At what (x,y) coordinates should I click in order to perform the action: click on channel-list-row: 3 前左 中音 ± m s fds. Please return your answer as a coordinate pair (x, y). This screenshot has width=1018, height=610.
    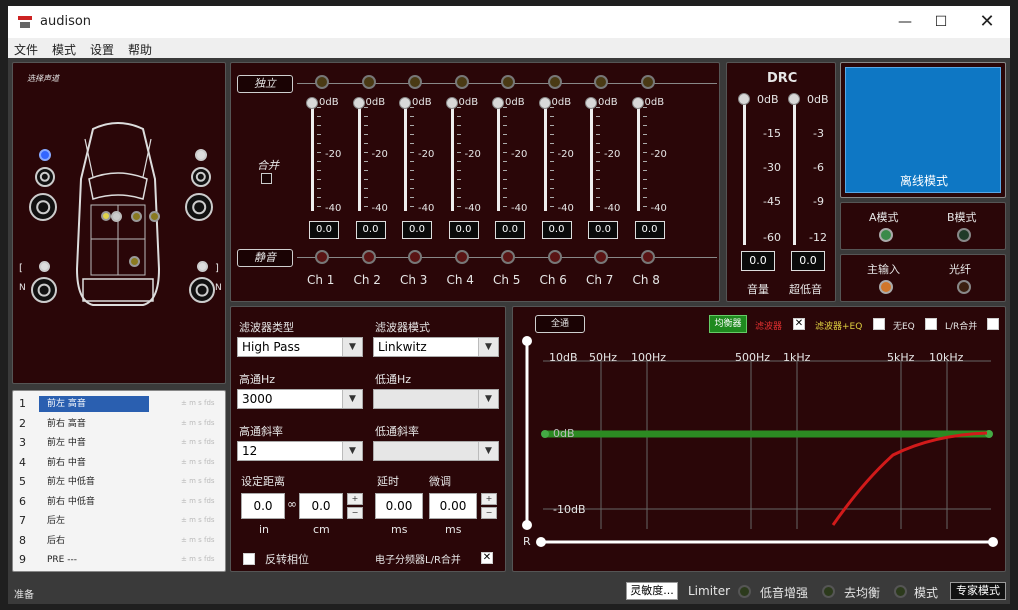
    Looking at the image, I should click on (119, 443).